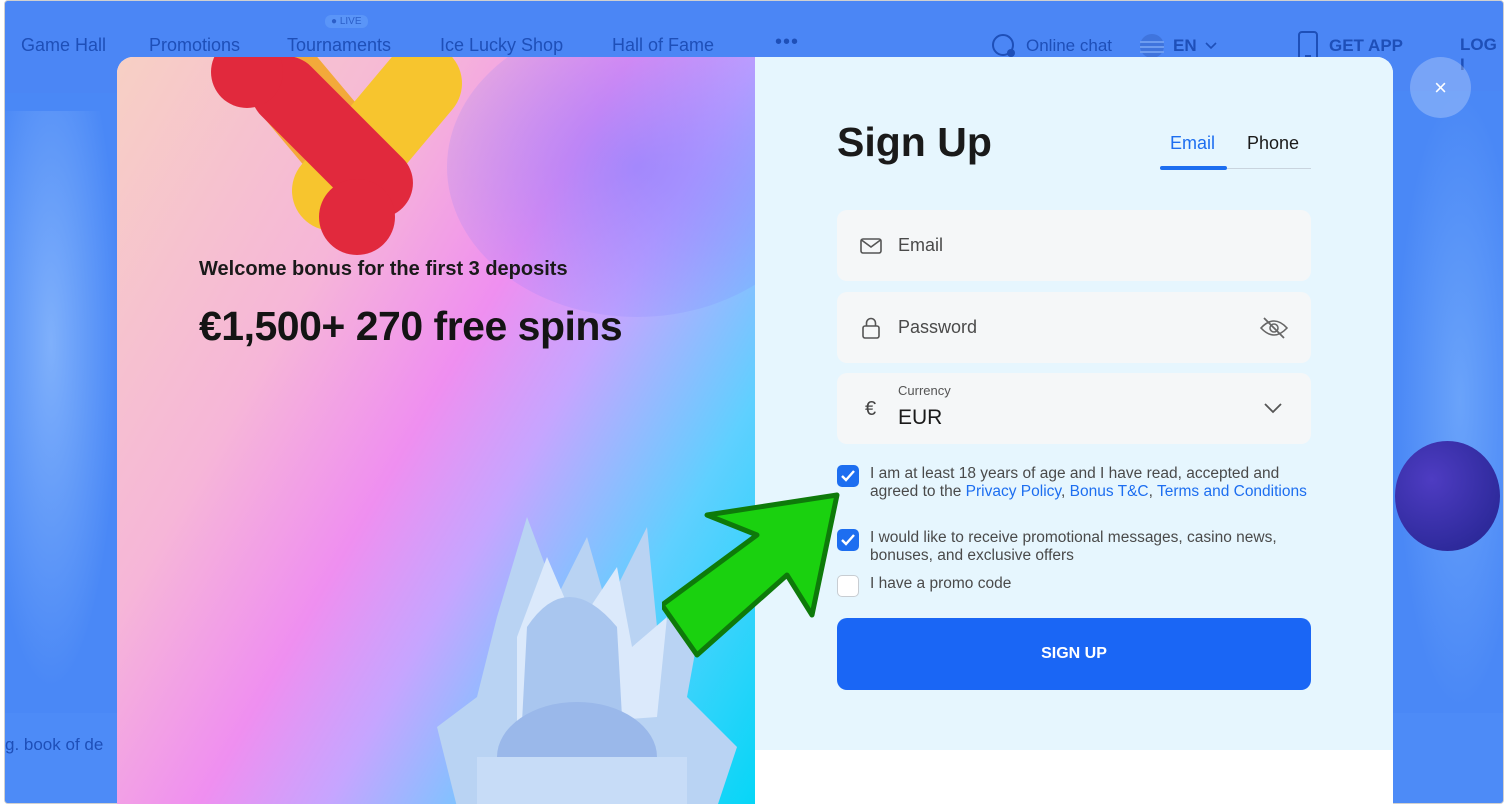  What do you see at coordinates (339, 45) in the screenshot?
I see `nav-tournaments: Tournaments` at bounding box center [339, 45].